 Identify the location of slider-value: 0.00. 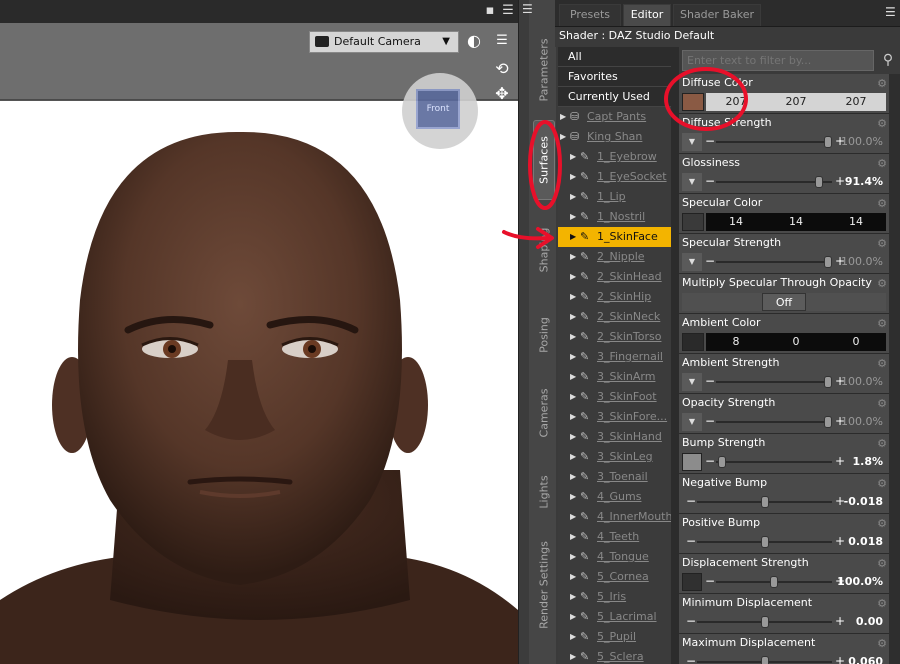
(869, 622).